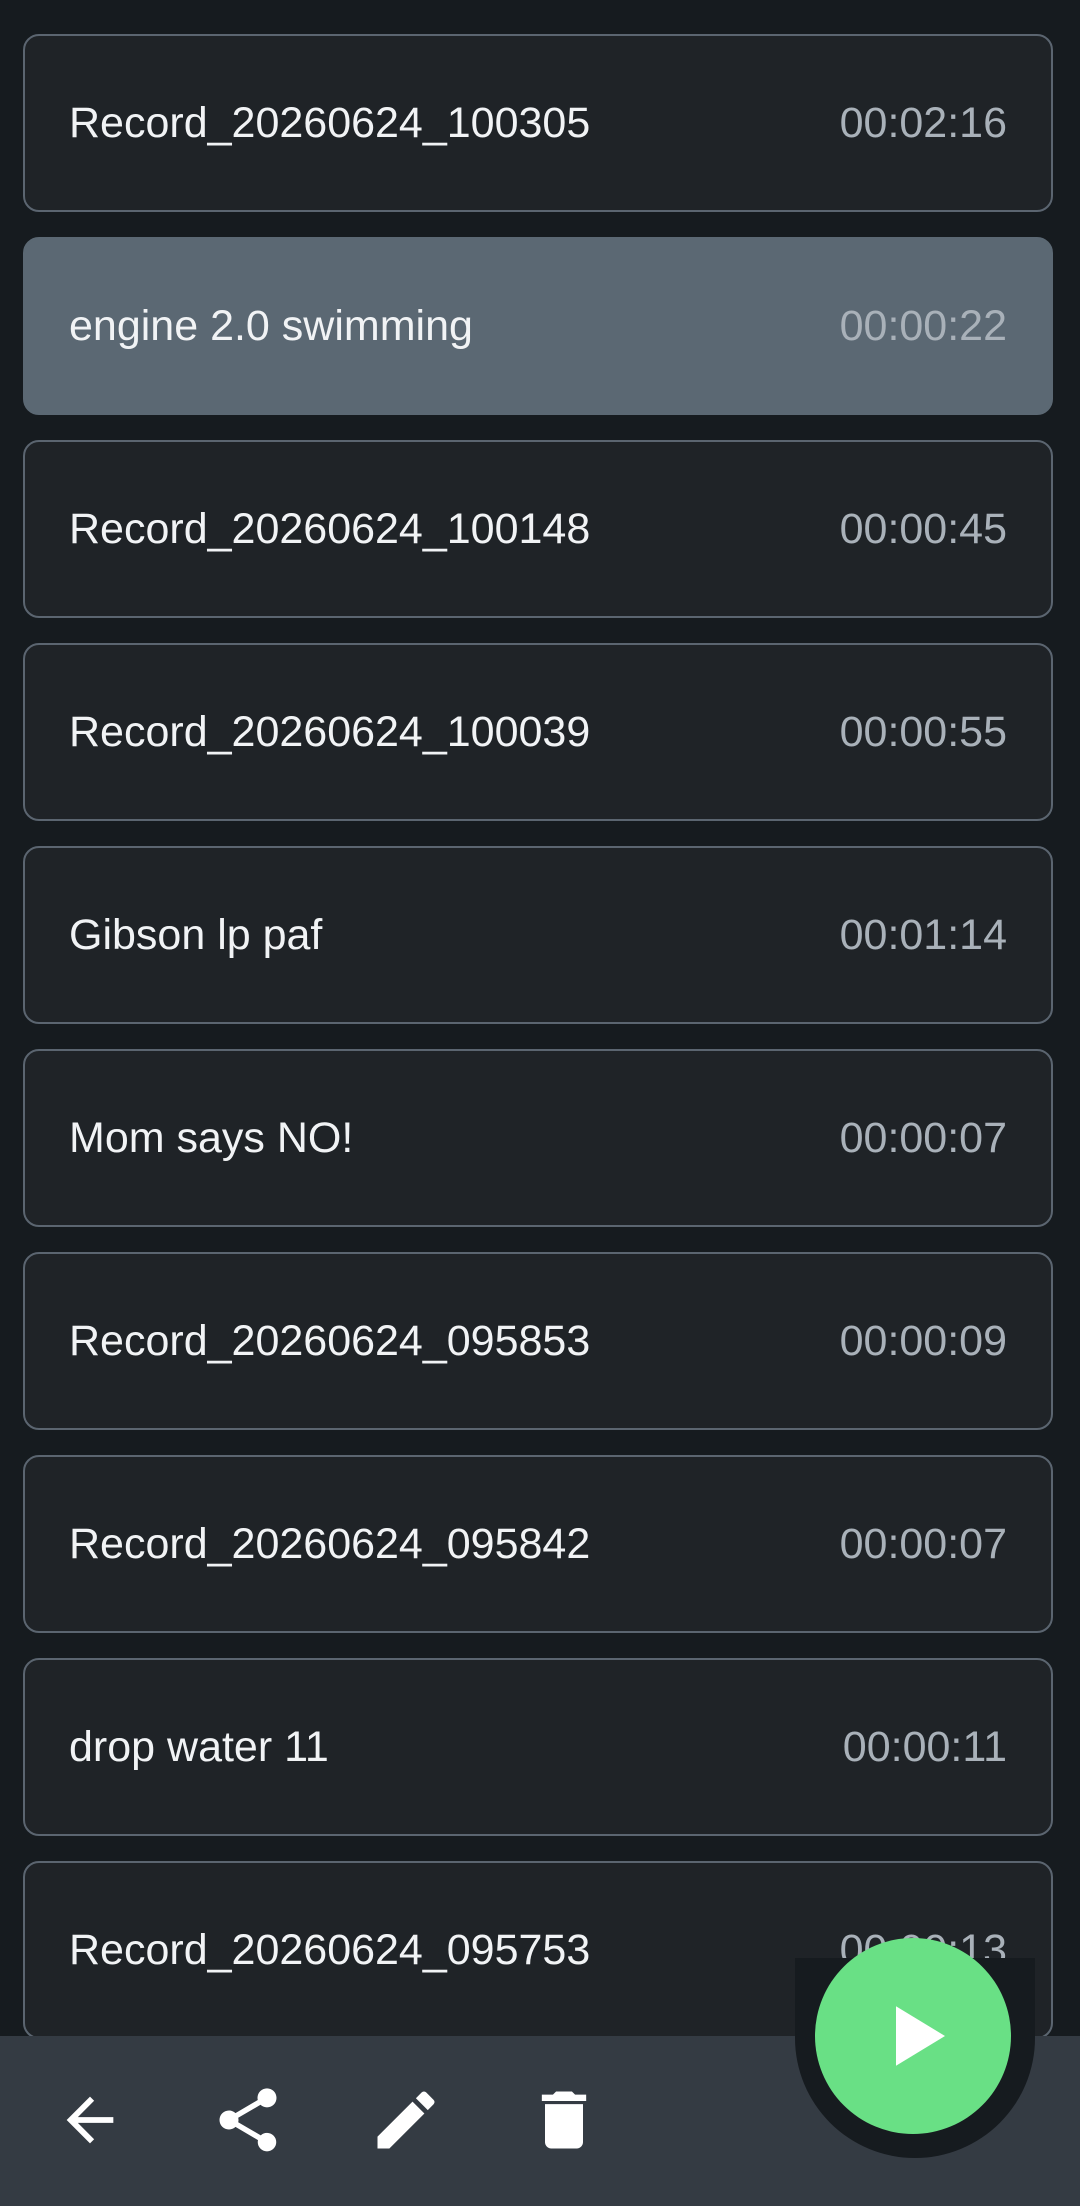 The image size is (1080, 2206). Describe the element at coordinates (920, 2036) in the screenshot. I see `play-icon` at that location.